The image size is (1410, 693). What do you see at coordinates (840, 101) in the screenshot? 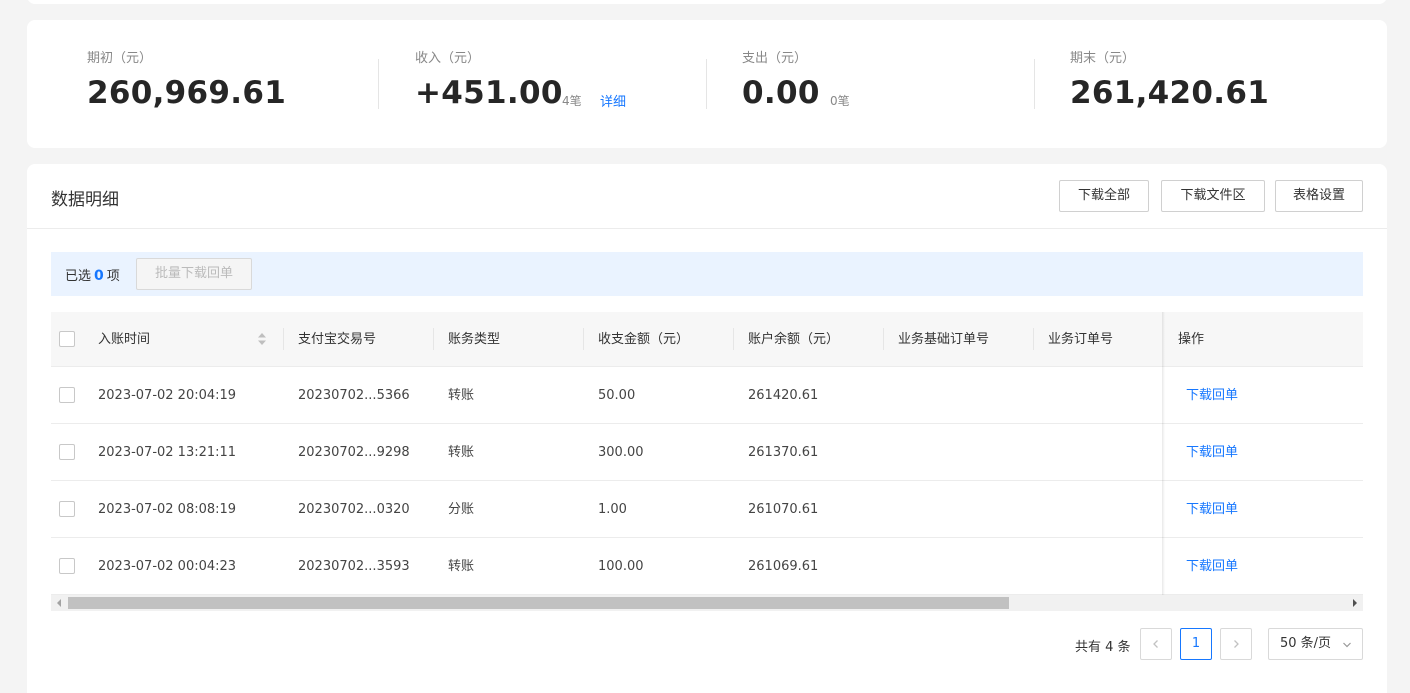
I see `expense-count: 0笔` at bounding box center [840, 101].